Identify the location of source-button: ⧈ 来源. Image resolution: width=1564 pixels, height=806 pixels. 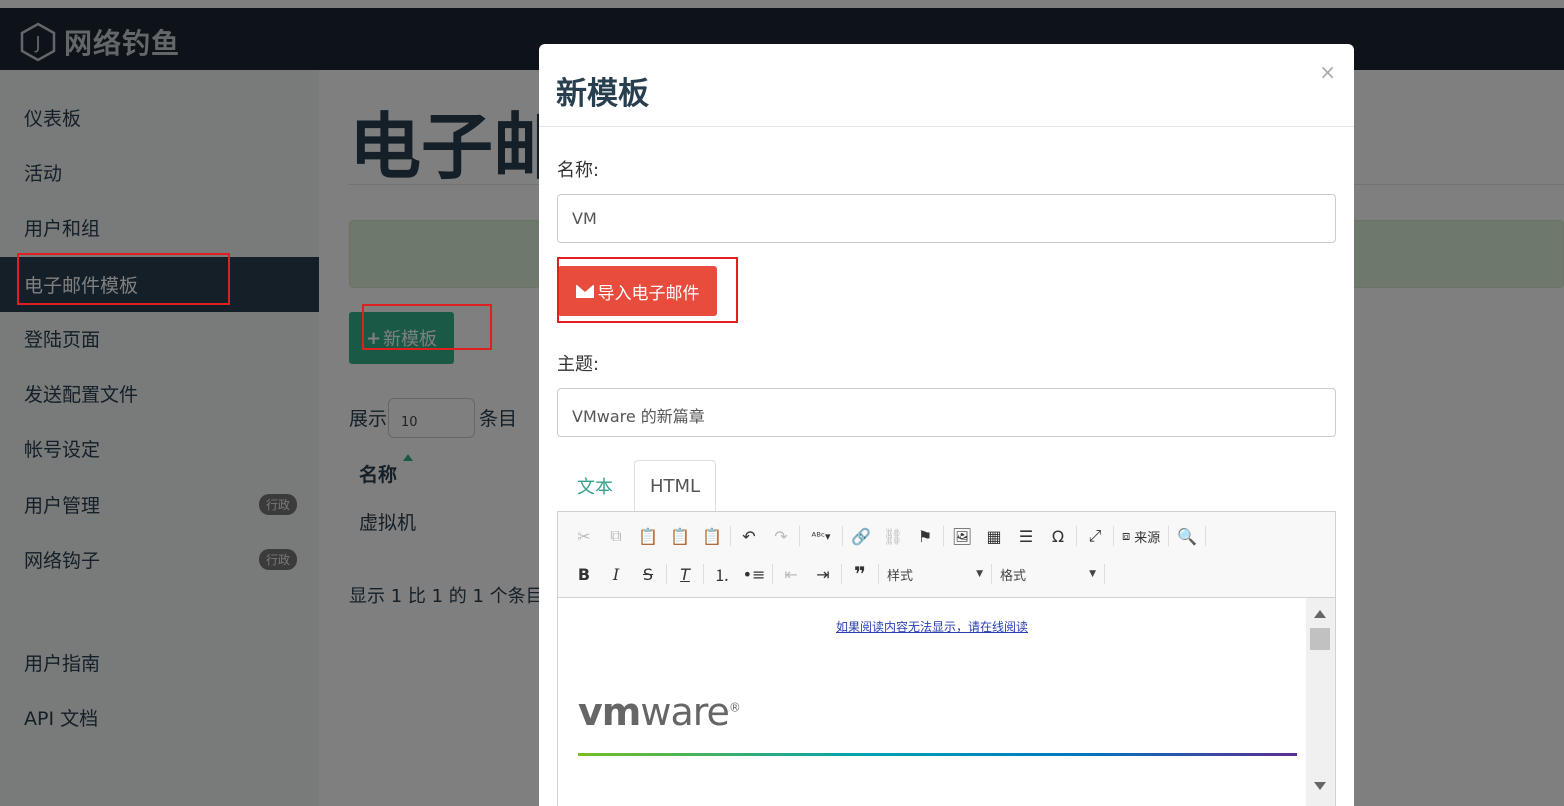
(1141, 536).